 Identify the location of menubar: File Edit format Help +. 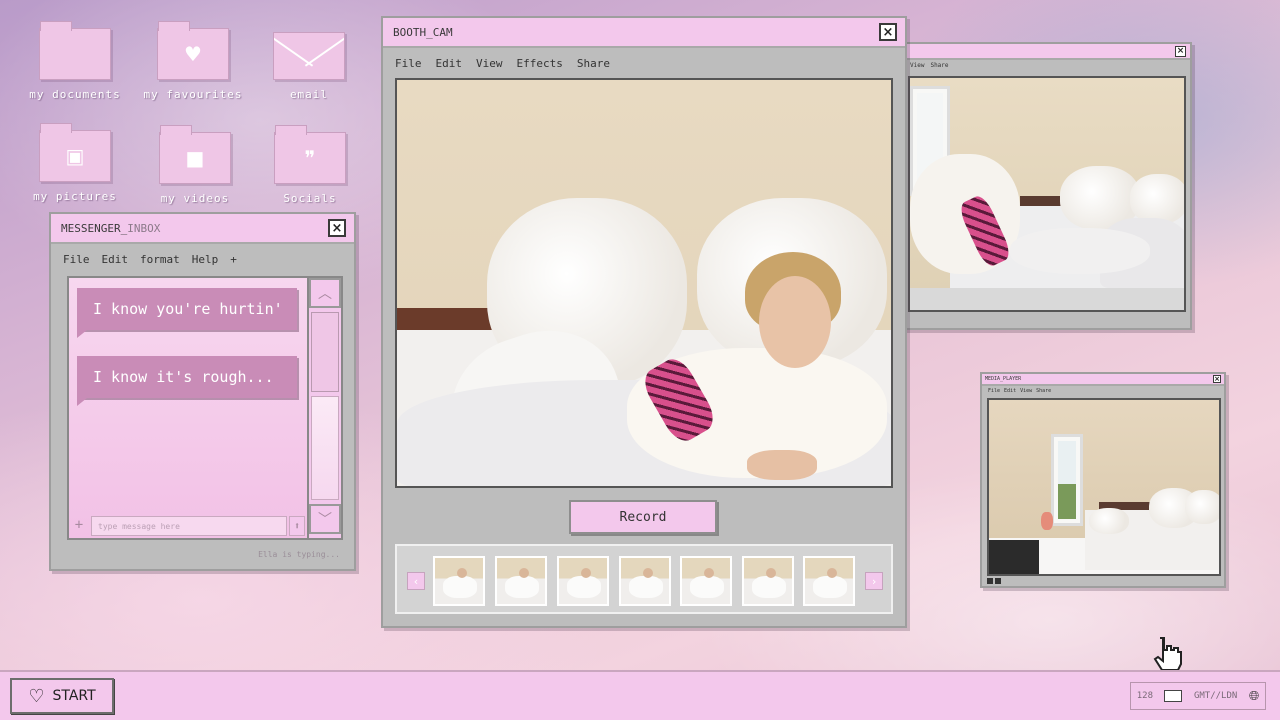
(202, 259).